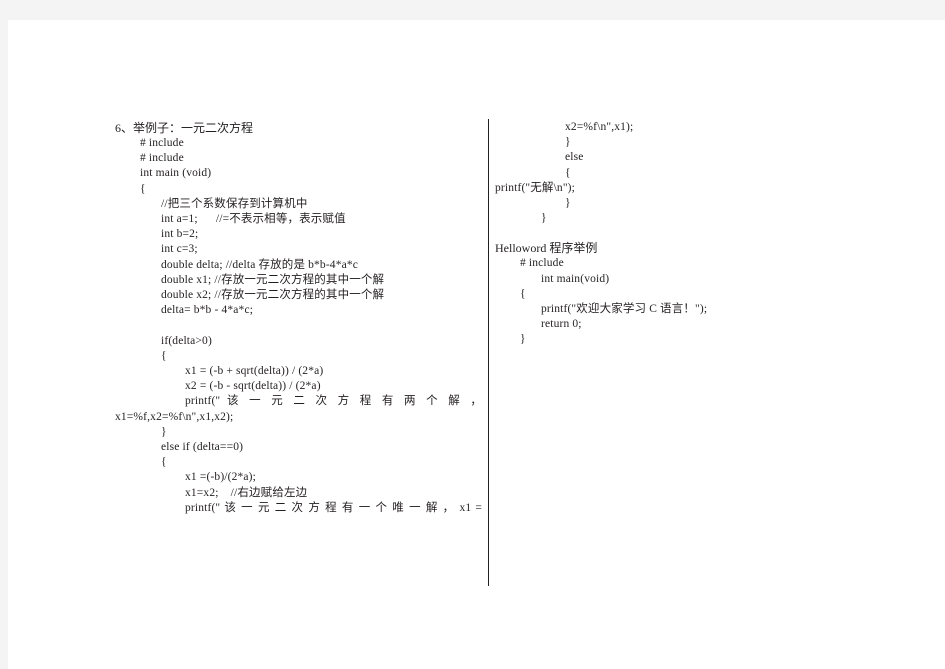 The image size is (945, 669). Describe the element at coordinates (253, 386) in the screenshot. I see `code-line: x2 = (-b - sqrt(delta)) / (2*a)` at that location.